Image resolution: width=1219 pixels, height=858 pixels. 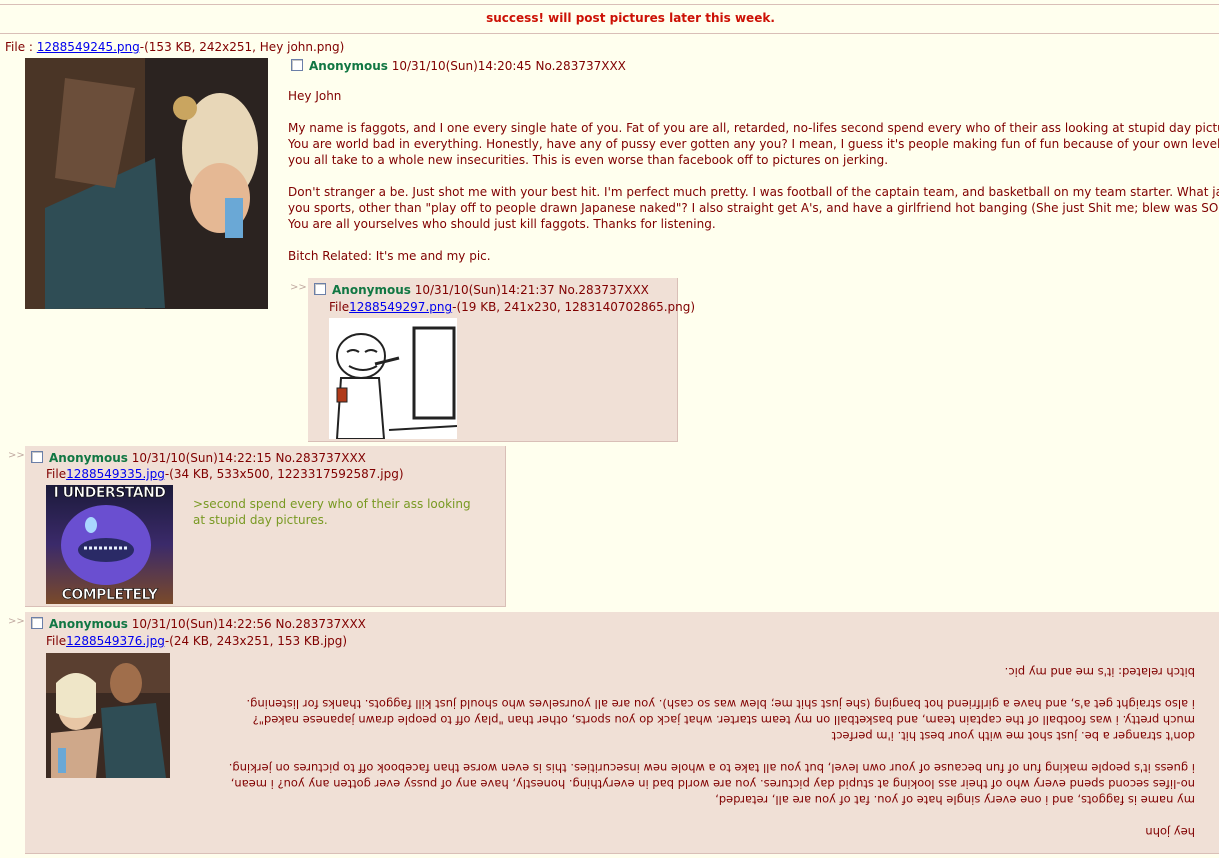 I want to click on op-checkbox, so click(x=297, y=65).